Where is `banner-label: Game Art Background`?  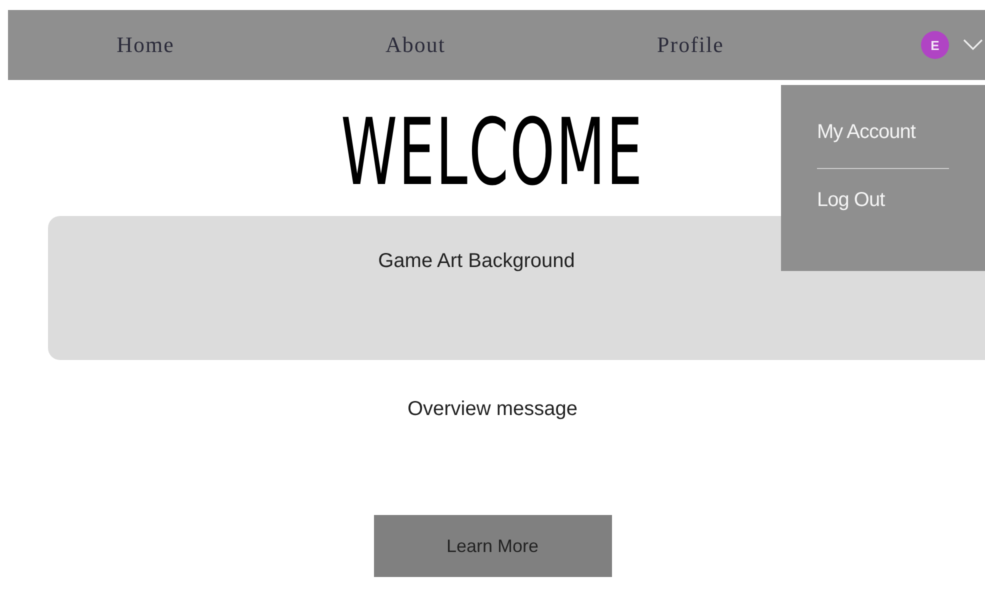
banner-label: Game Art Background is located at coordinates (476, 262).